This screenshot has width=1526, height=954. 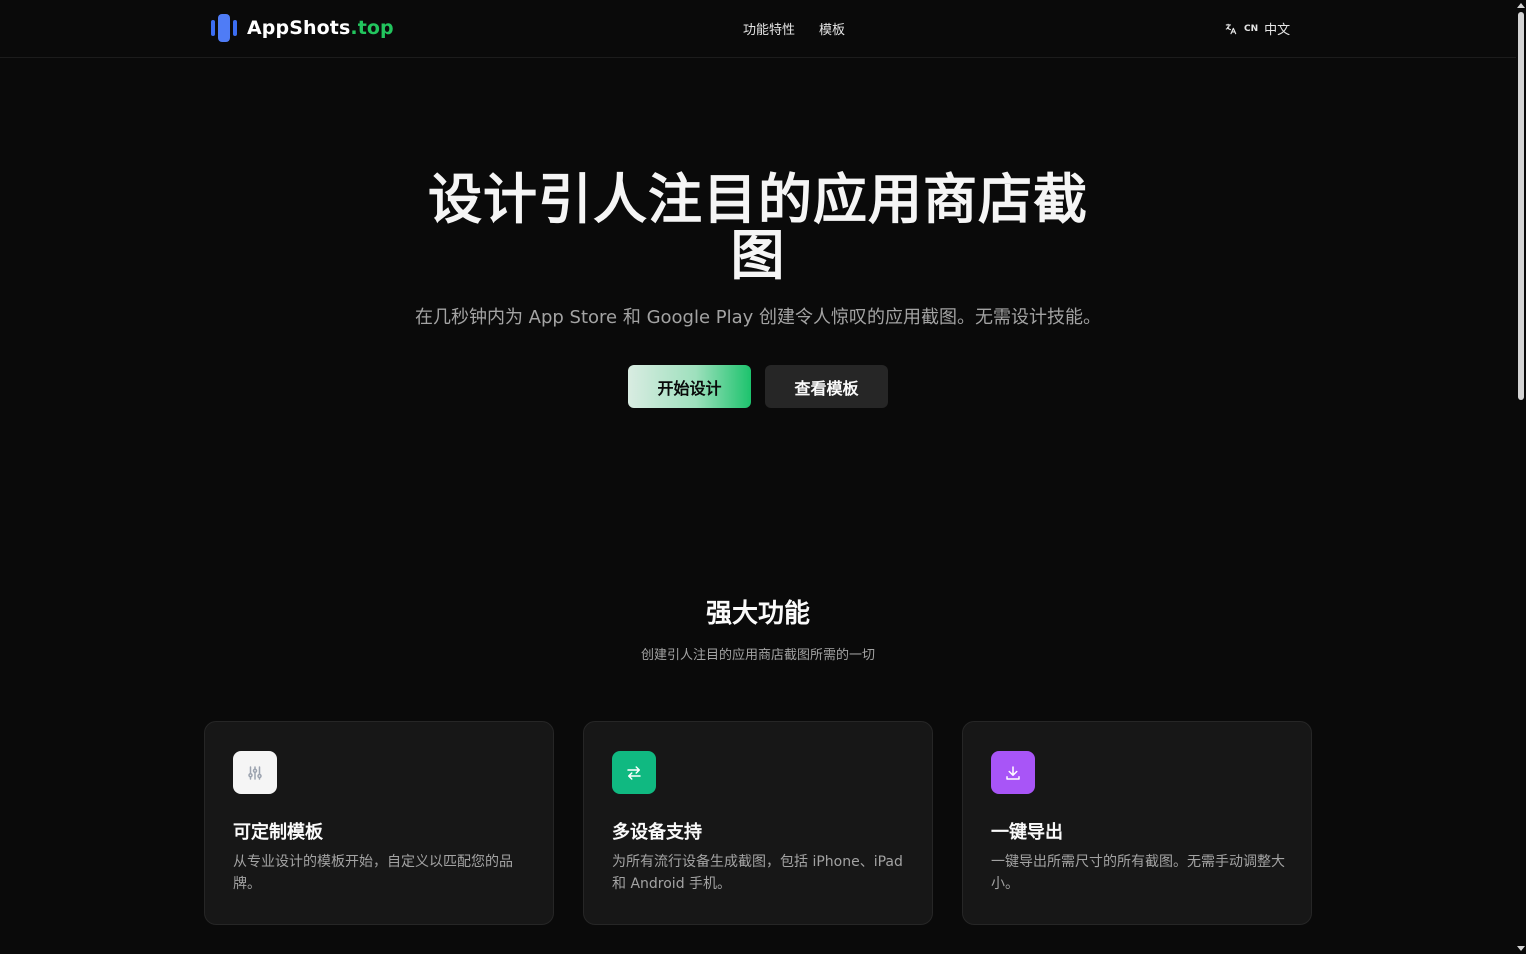 I want to click on feature-title: 可定制模板, so click(x=278, y=832).